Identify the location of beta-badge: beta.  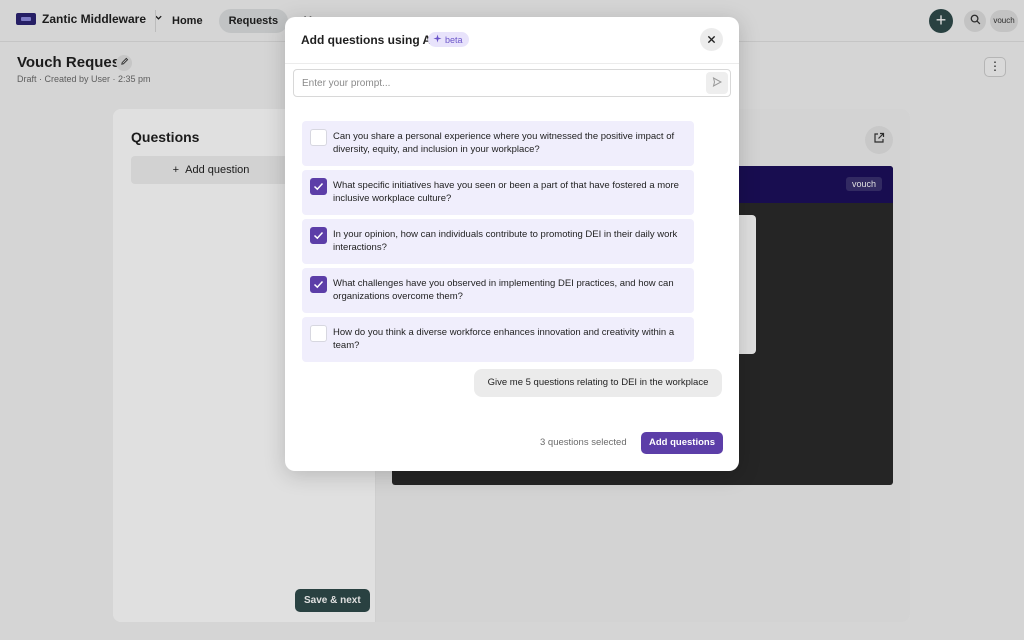
(448, 39).